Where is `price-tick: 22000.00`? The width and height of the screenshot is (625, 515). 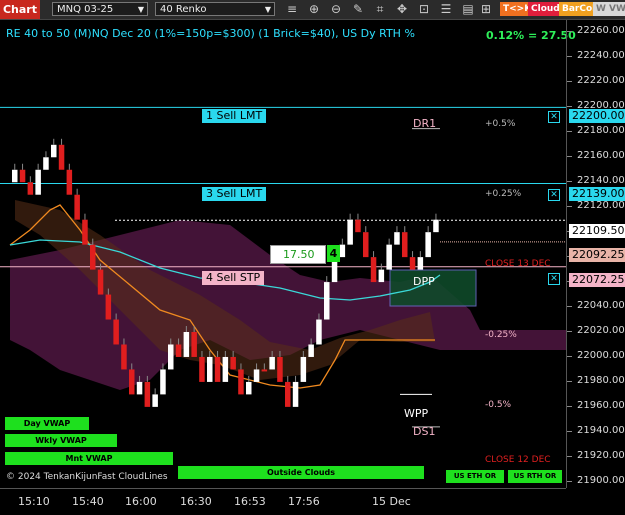 price-tick: 22000.00 is located at coordinates (596, 355).